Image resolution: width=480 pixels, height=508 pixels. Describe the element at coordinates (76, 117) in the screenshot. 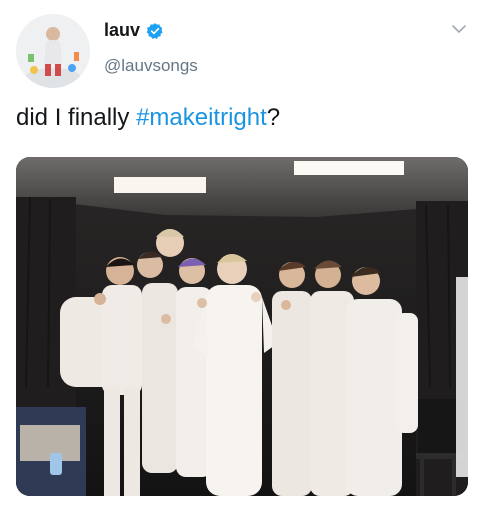

I see `tweet-text-prefix: did I finally` at that location.